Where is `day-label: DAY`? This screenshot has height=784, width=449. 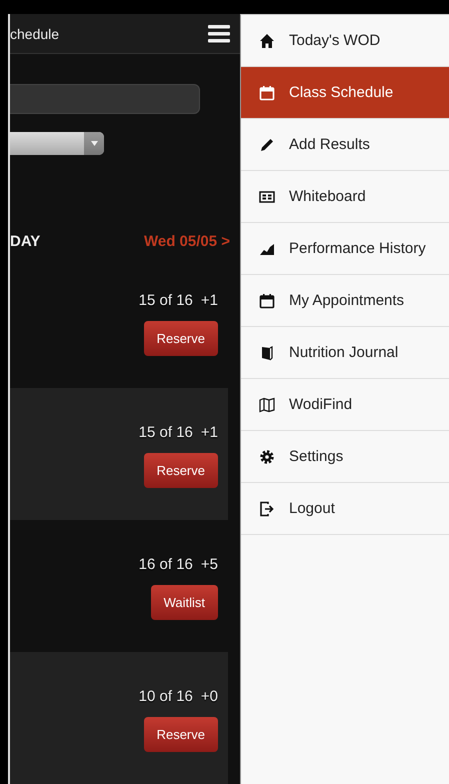
day-label: DAY is located at coordinates (25, 241).